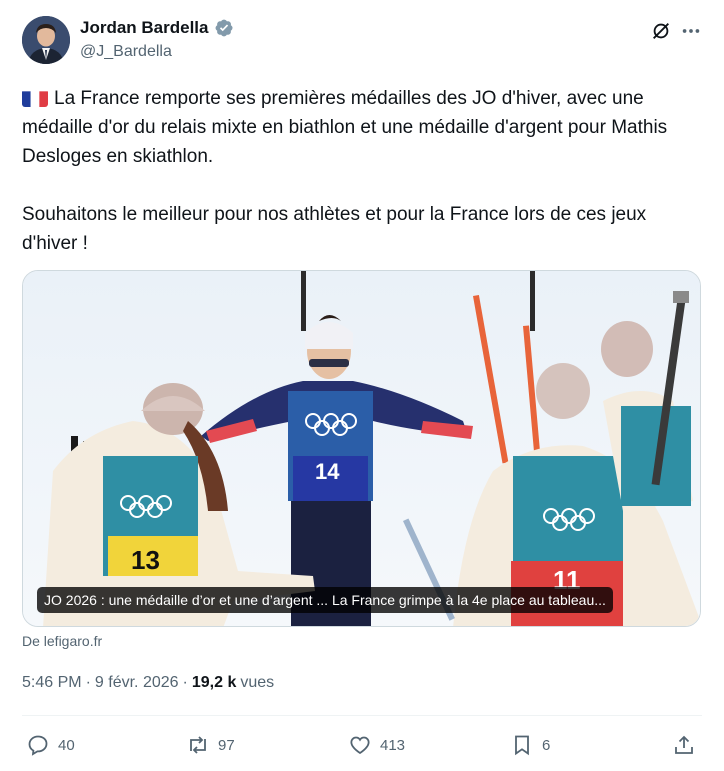 This screenshot has height=771, width=724. I want to click on heart-icon, so click(360, 745).